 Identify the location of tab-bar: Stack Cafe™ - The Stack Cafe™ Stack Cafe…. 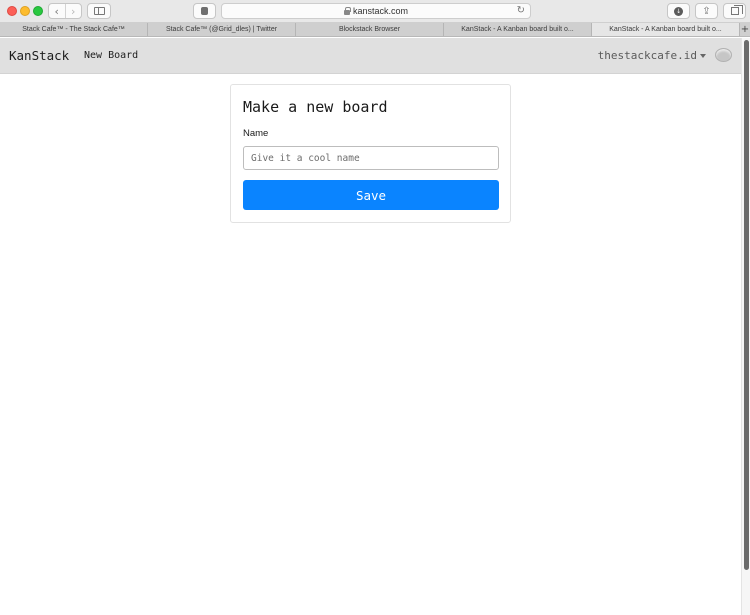
(375, 30).